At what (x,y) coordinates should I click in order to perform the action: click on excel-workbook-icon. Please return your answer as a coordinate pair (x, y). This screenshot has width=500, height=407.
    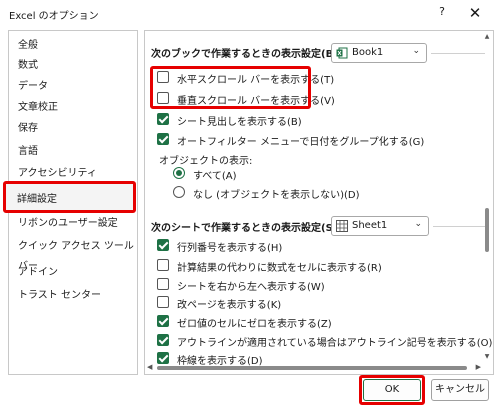
    Looking at the image, I should click on (342, 53).